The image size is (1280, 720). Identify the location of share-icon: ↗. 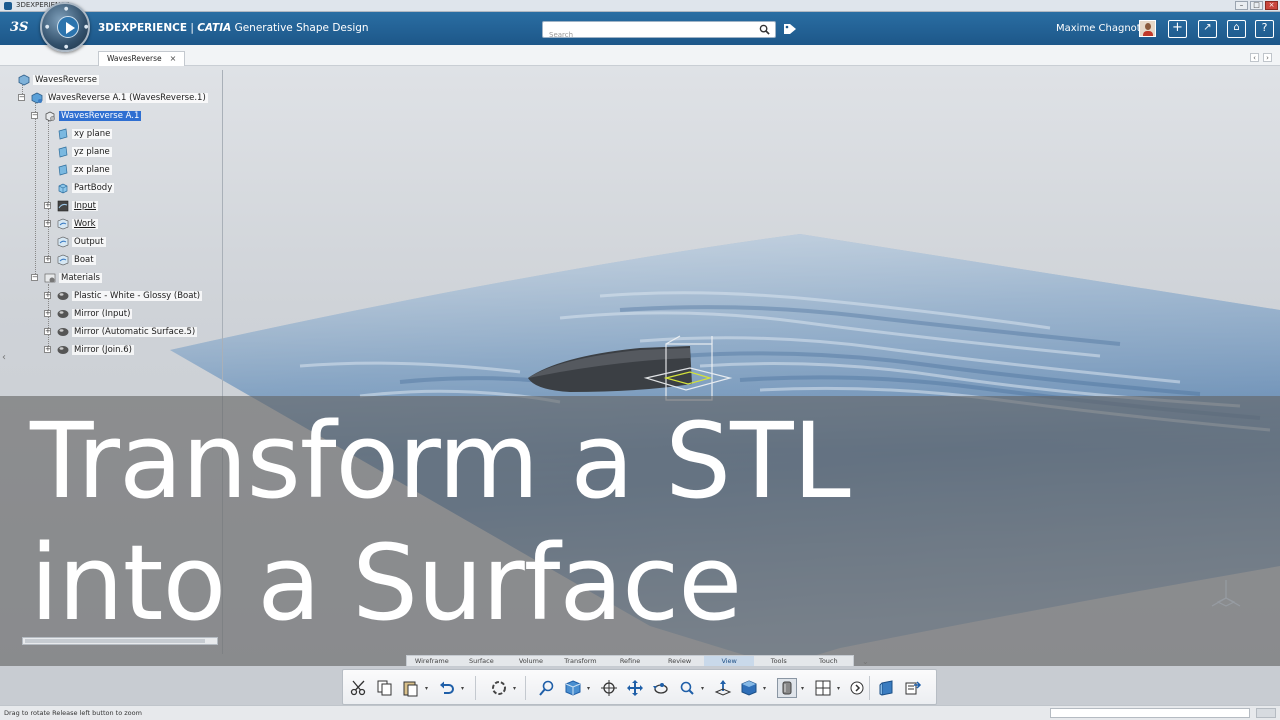
(1207, 29).